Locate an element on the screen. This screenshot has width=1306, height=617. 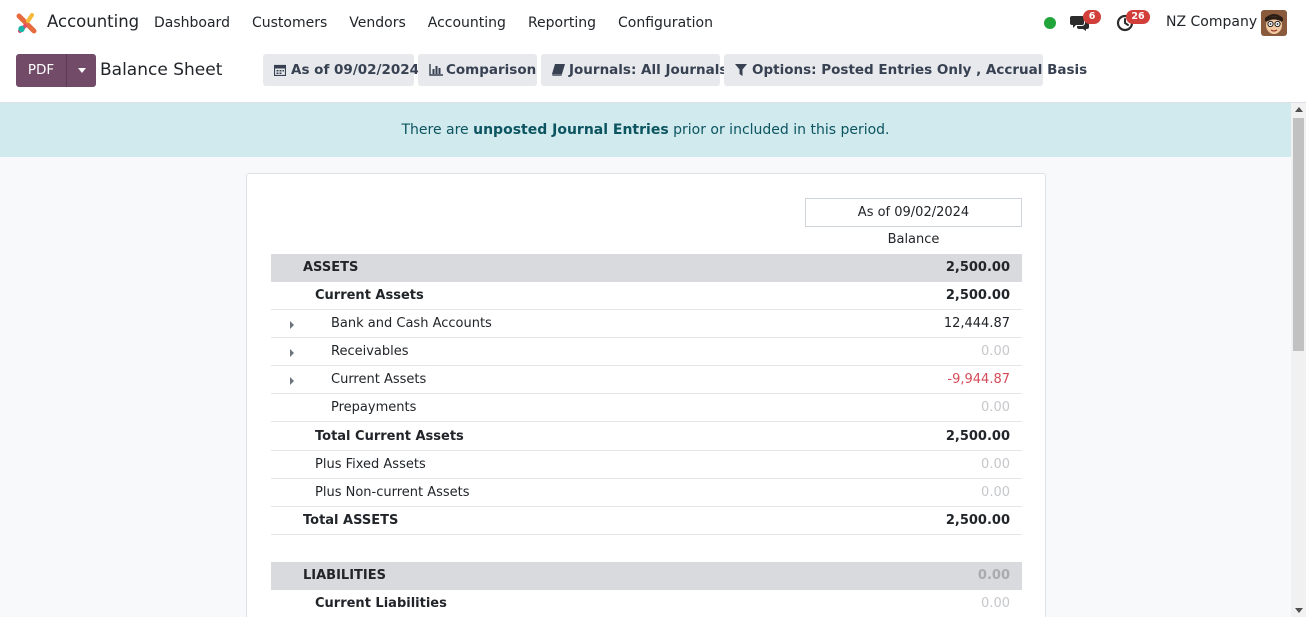
calendar-icon is located at coordinates (280, 70).